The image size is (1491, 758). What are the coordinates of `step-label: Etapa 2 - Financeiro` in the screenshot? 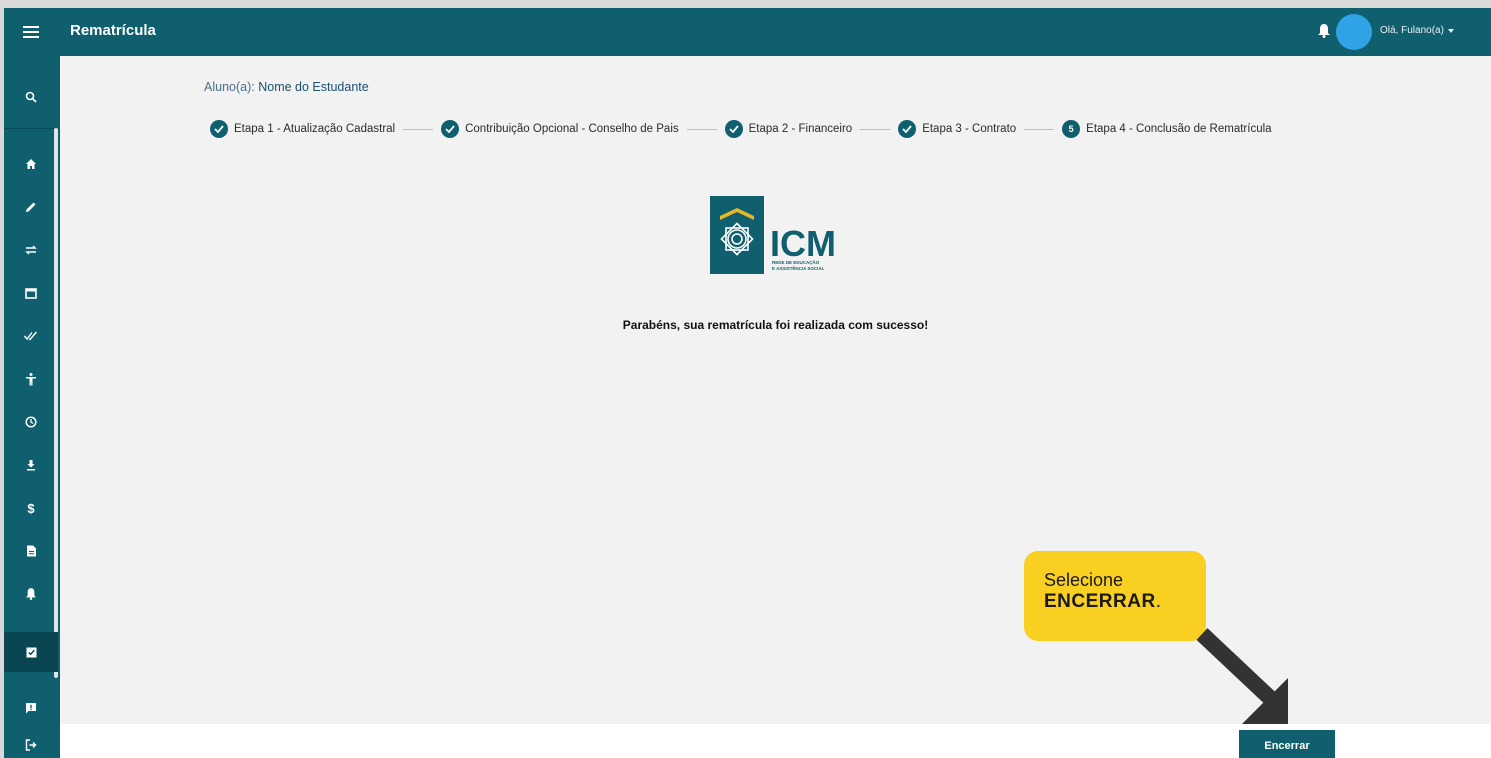 It's located at (800, 129).